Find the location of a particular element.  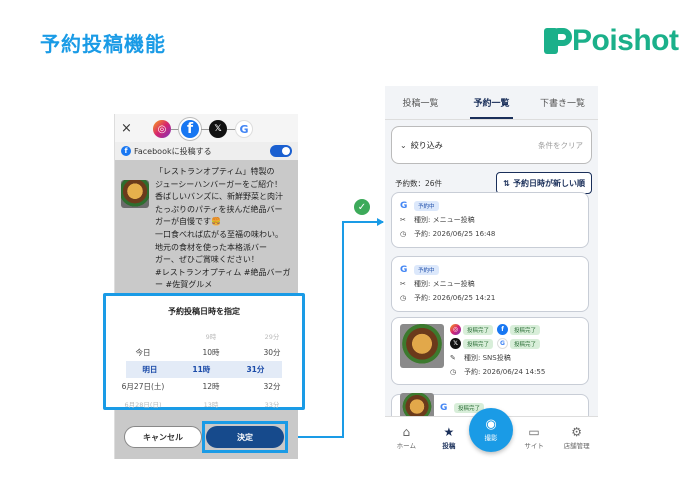

compose-header: × ◎ f 𝕏 G is located at coordinates (206, 128).